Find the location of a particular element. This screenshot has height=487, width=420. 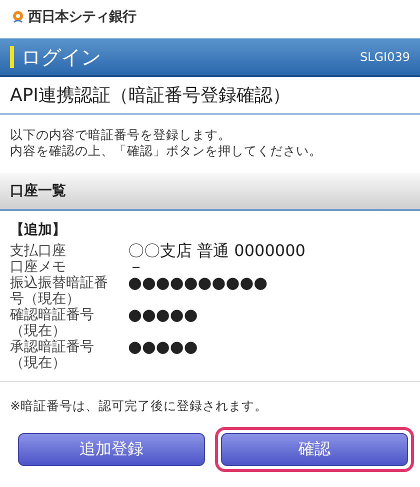

intro-text: 内容を確認の上、「確認」ボタンを押してください。 is located at coordinates (166, 151).